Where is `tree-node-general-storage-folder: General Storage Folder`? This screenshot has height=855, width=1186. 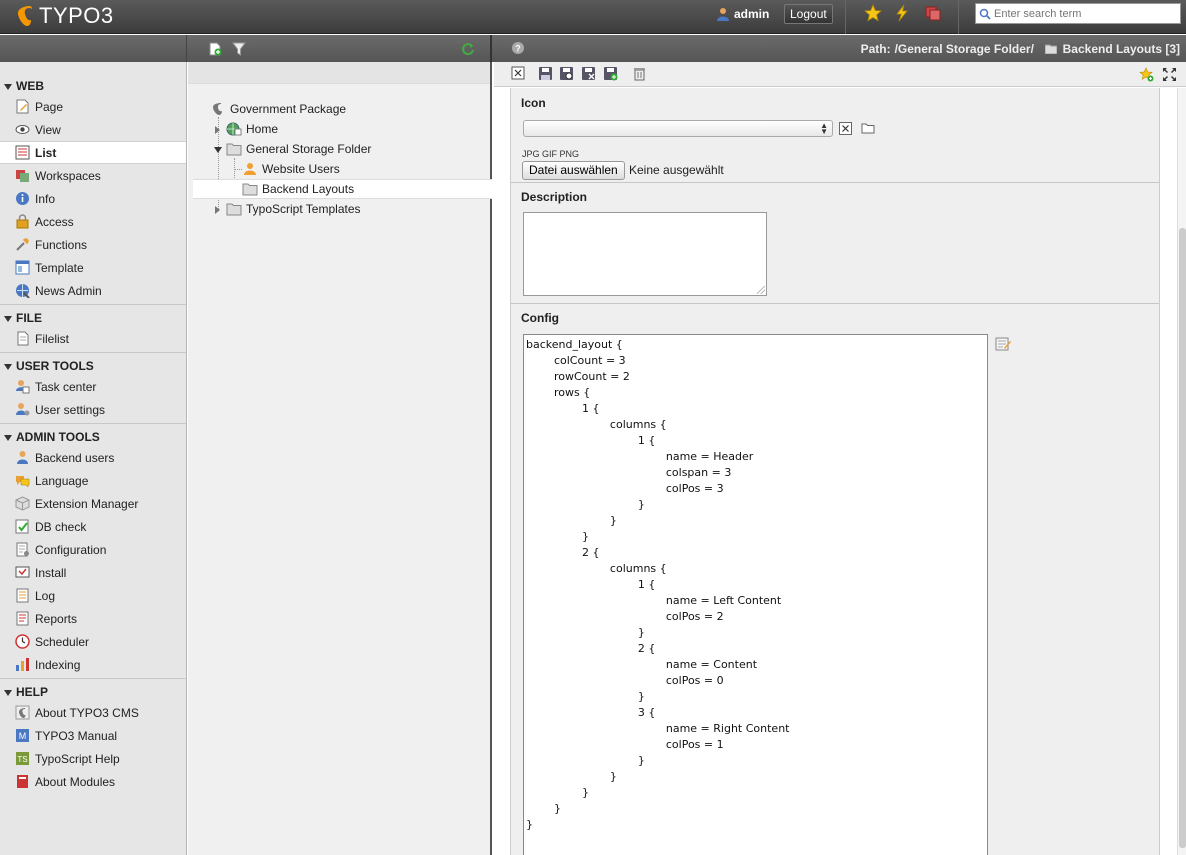 tree-node-general-storage-folder: General Storage Folder is located at coordinates (298, 149).